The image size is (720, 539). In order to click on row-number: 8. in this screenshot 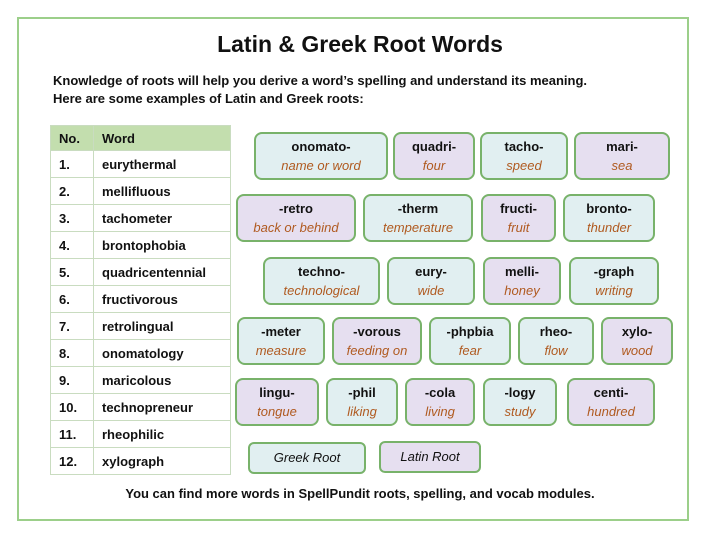, I will do `click(72, 353)`.